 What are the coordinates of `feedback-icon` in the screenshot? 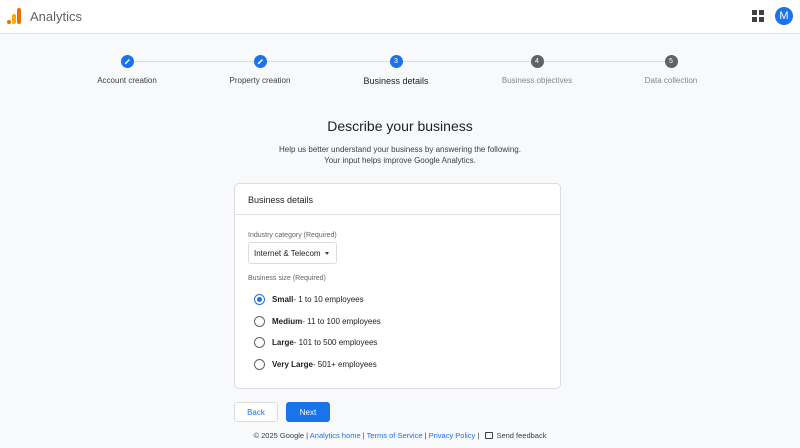 It's located at (489, 435).